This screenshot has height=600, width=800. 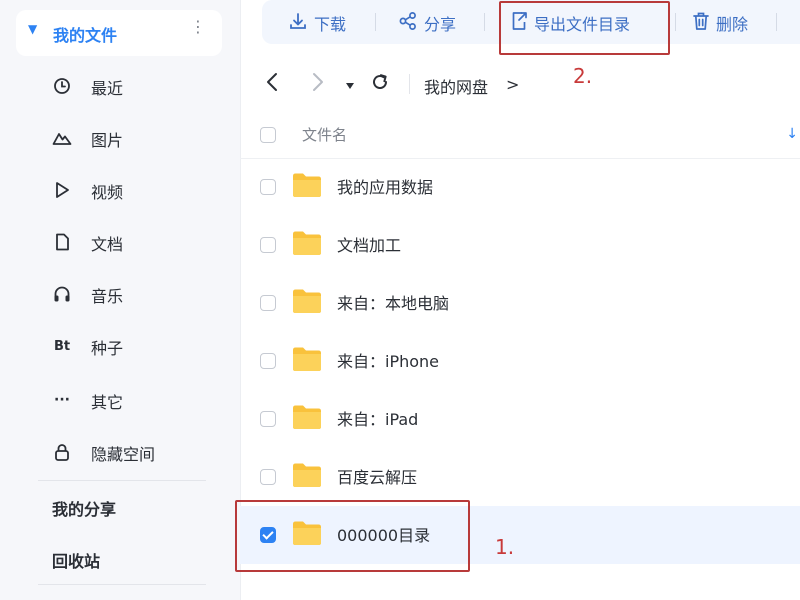 What do you see at coordinates (107, 192) in the screenshot?
I see `sidebar-item-label: 视频` at bounding box center [107, 192].